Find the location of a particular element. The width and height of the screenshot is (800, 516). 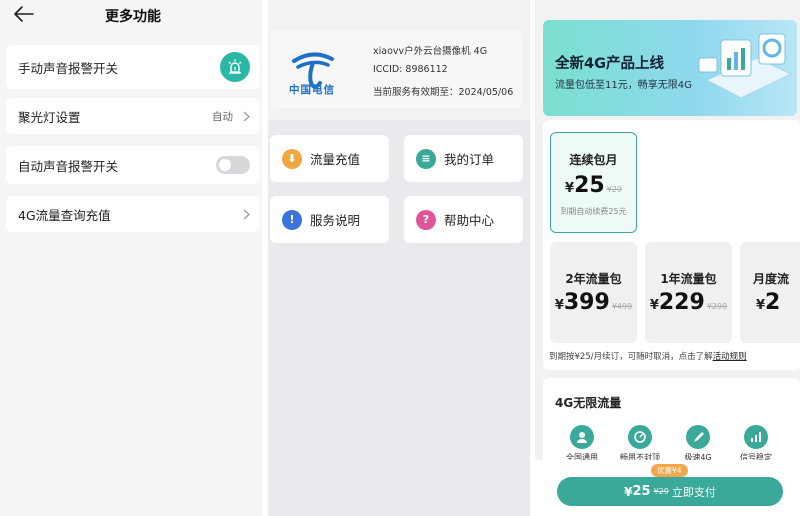

rules-link: 活动规则 is located at coordinates (730, 357).